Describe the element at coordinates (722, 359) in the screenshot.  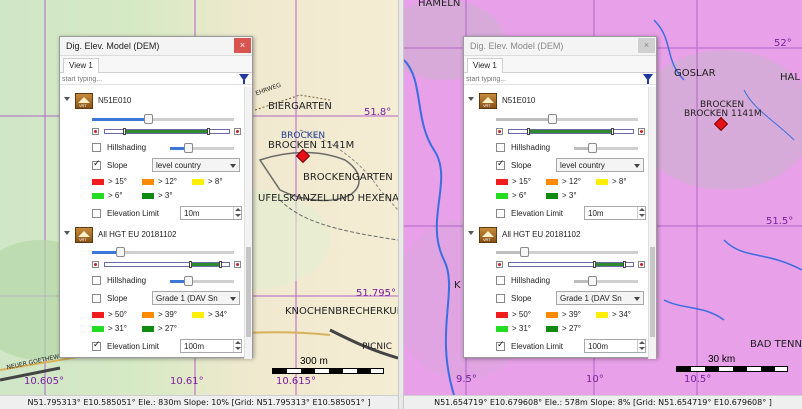
I see `scale-bar-label: 30 km` at that location.